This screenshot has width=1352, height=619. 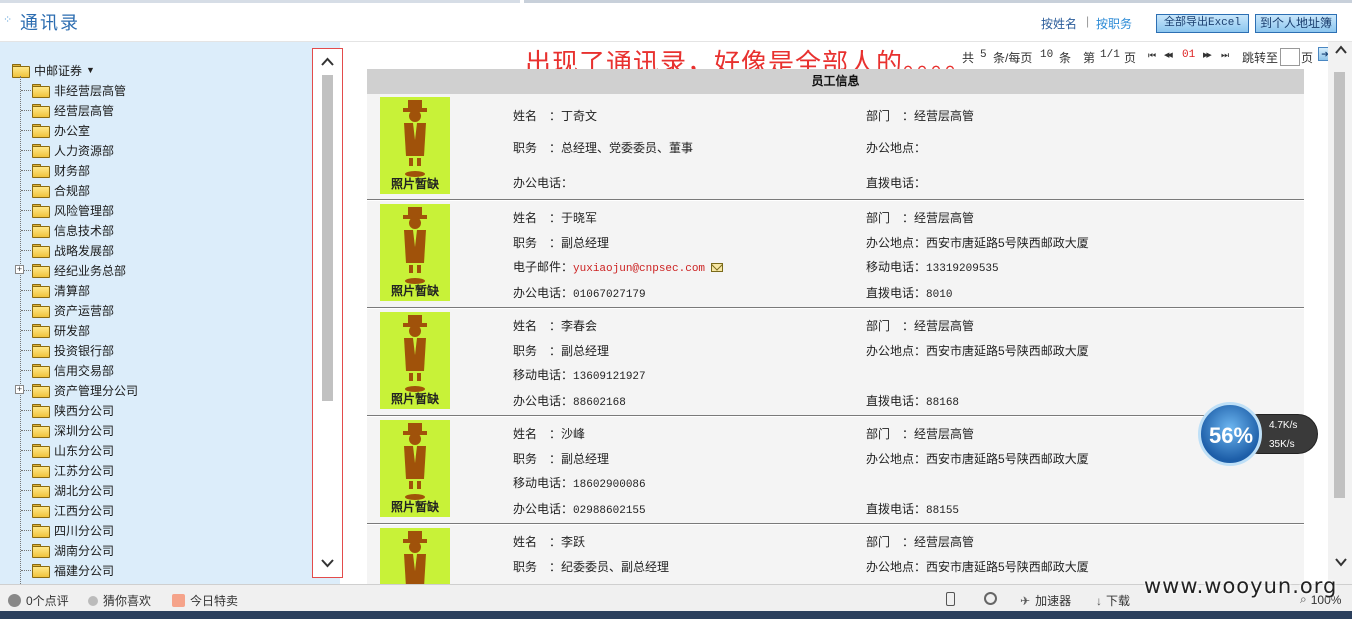 What do you see at coordinates (591, 566) in the screenshot?
I see `employee-title: 职务 ：纪委委员、副总经理` at bounding box center [591, 566].